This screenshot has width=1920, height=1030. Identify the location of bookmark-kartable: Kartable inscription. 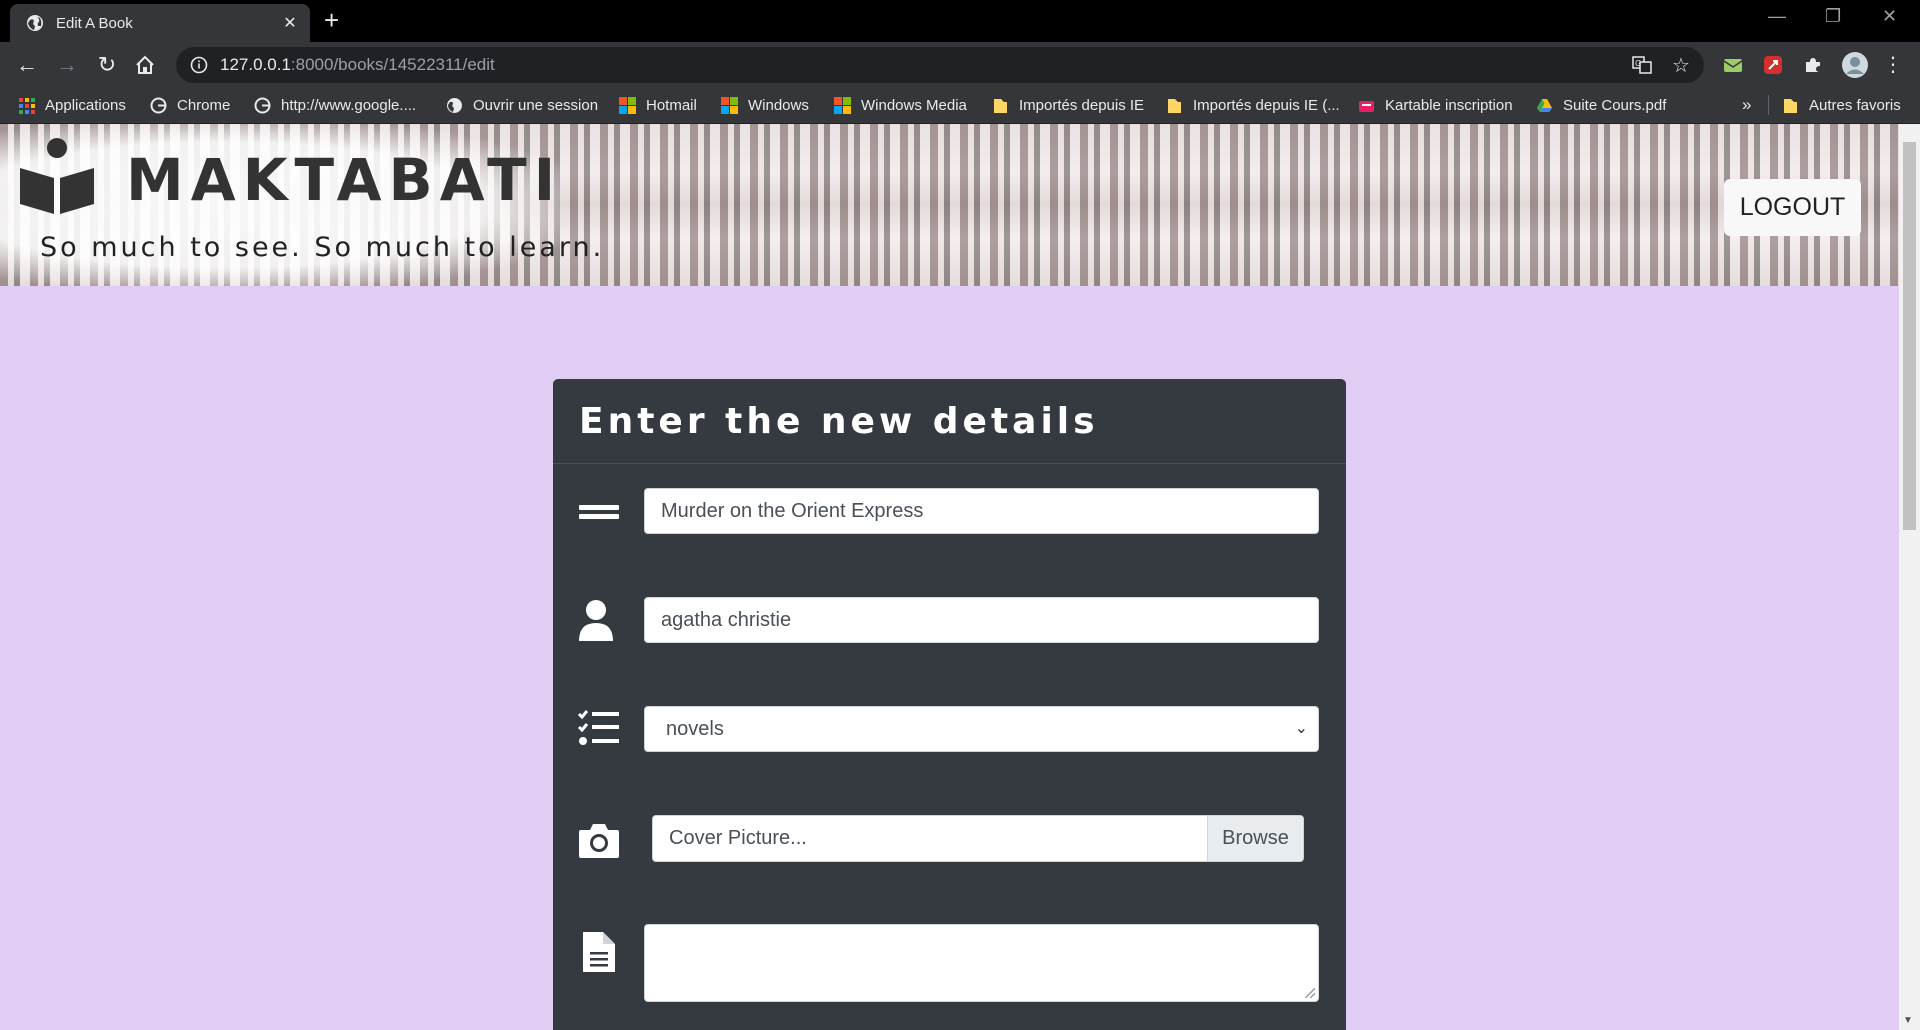
(1435, 105).